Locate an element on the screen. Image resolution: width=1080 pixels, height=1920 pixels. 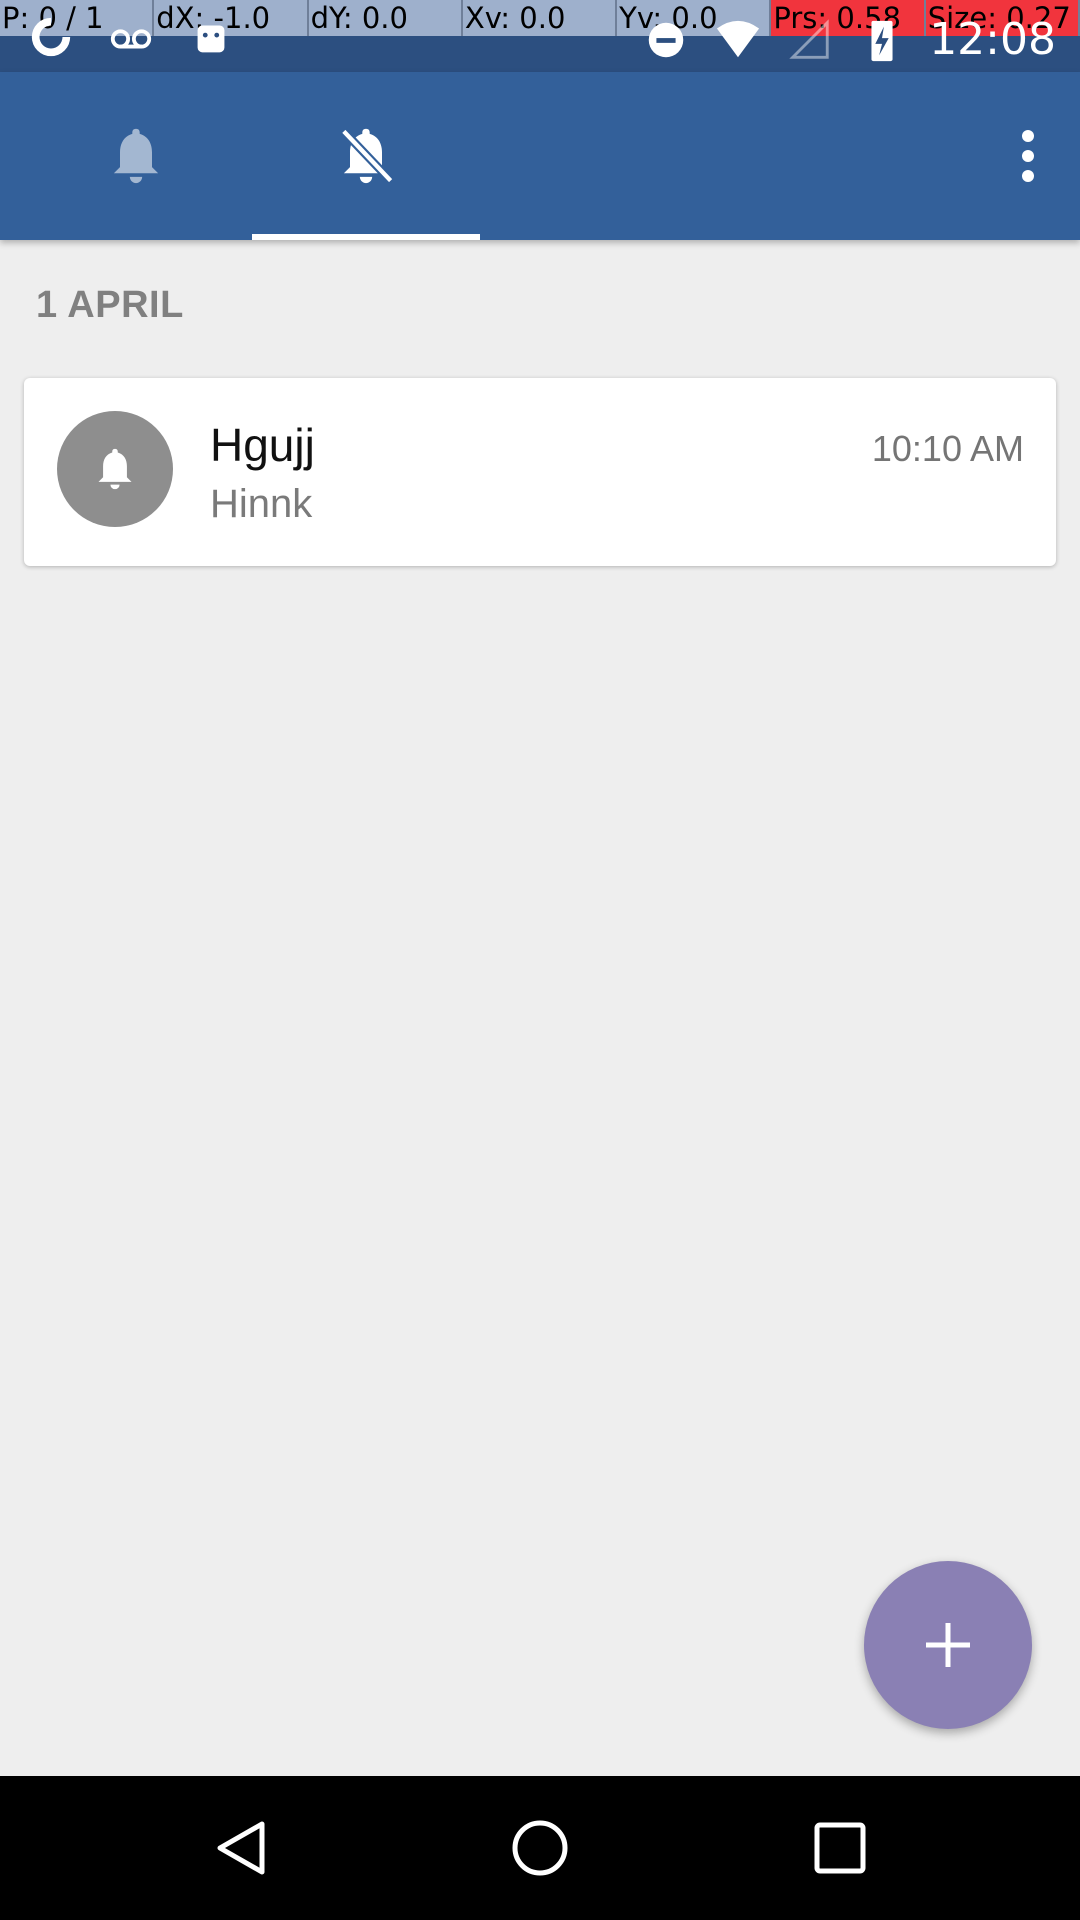
add-button is located at coordinates (948, 1645).